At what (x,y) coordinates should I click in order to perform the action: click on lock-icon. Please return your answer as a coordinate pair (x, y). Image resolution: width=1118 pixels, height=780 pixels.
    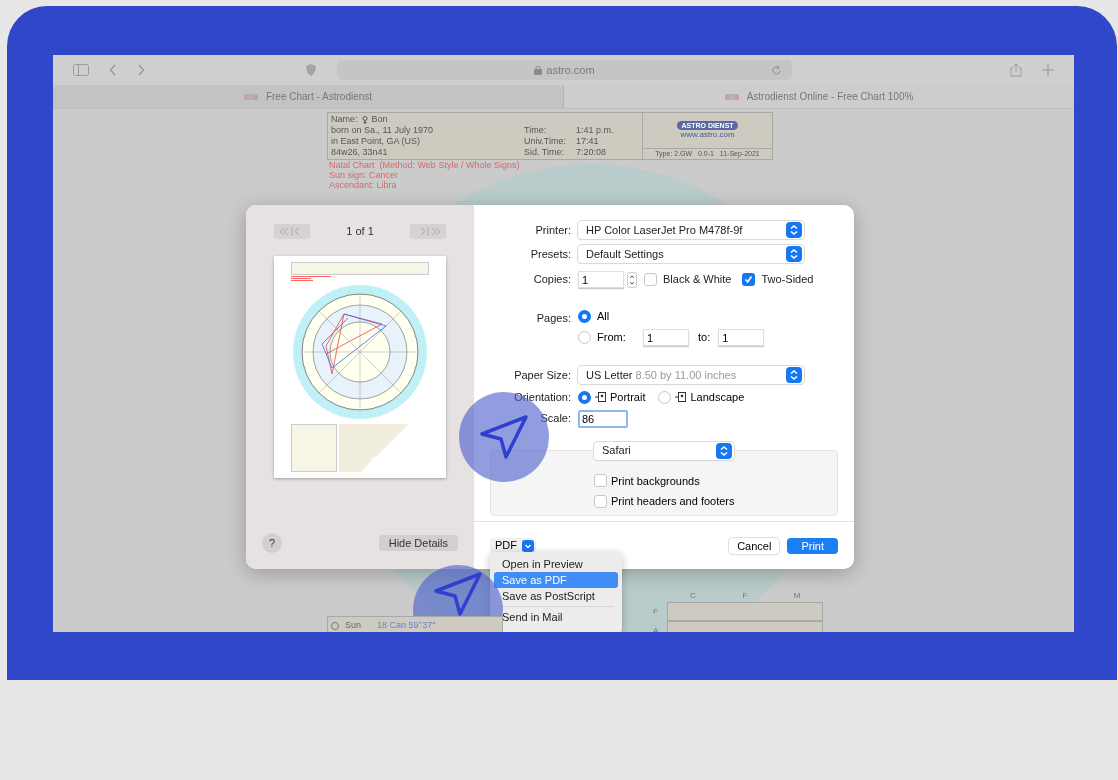
    Looking at the image, I should click on (538, 70).